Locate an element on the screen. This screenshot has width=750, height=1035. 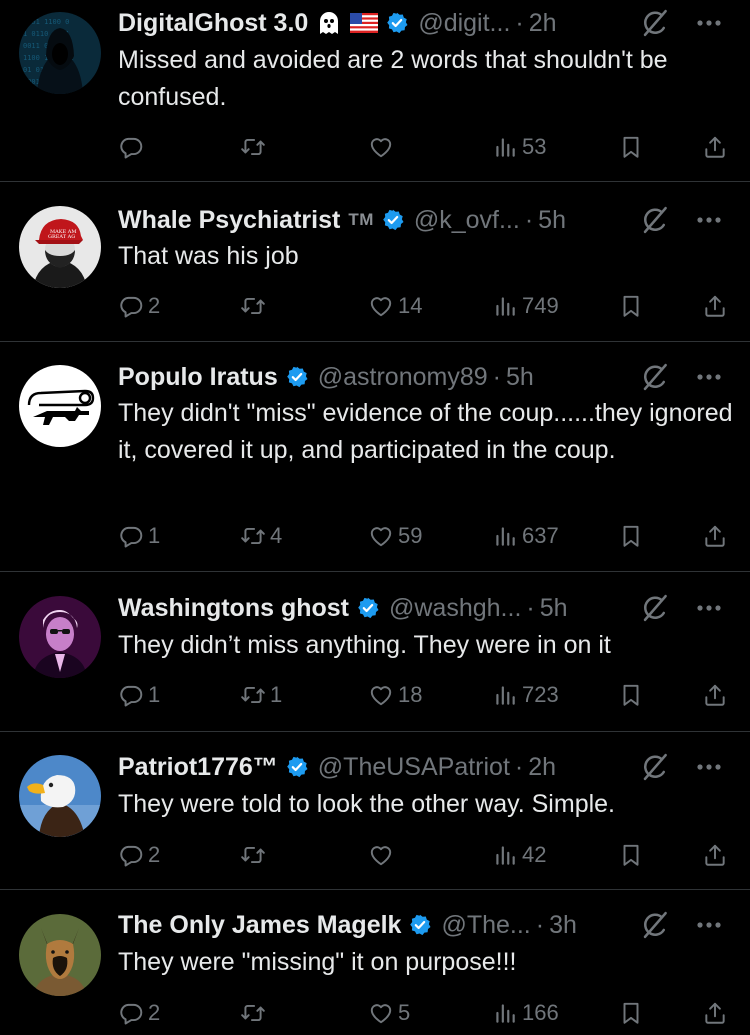
tweet-header: Populo Iratus @astronomy89 · 5h is located at coordinates (420, 377).